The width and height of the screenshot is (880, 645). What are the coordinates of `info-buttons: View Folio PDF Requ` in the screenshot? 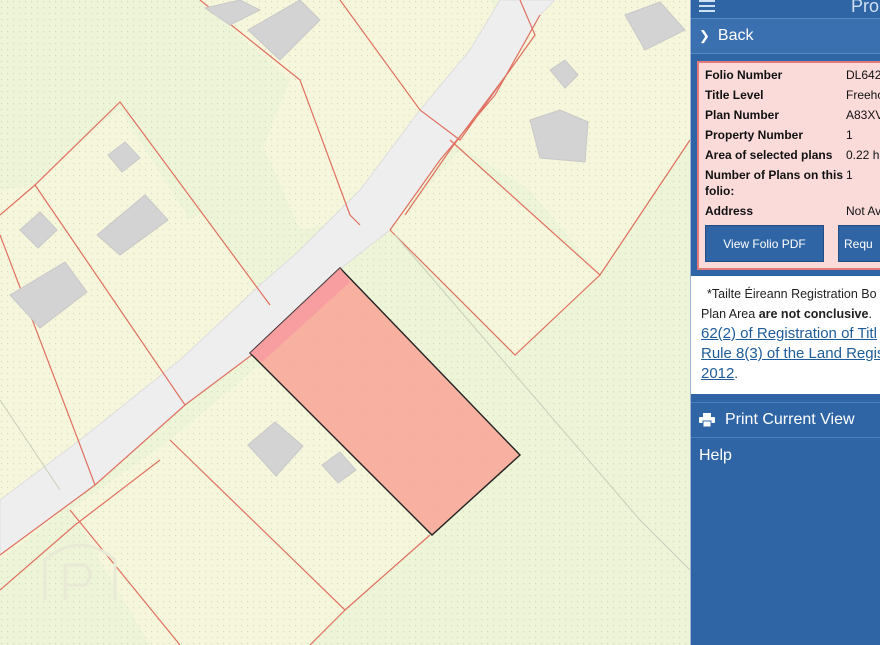 It's located at (792, 243).